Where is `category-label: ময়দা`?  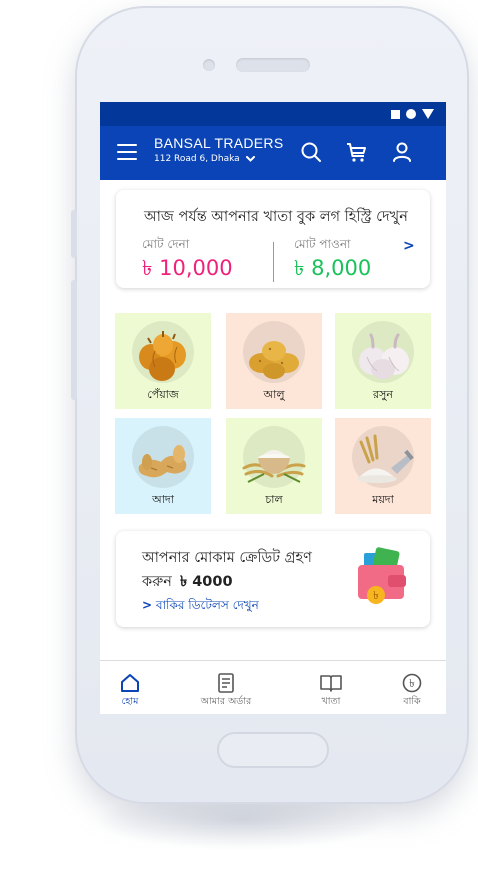 category-label: ময়দা is located at coordinates (383, 499).